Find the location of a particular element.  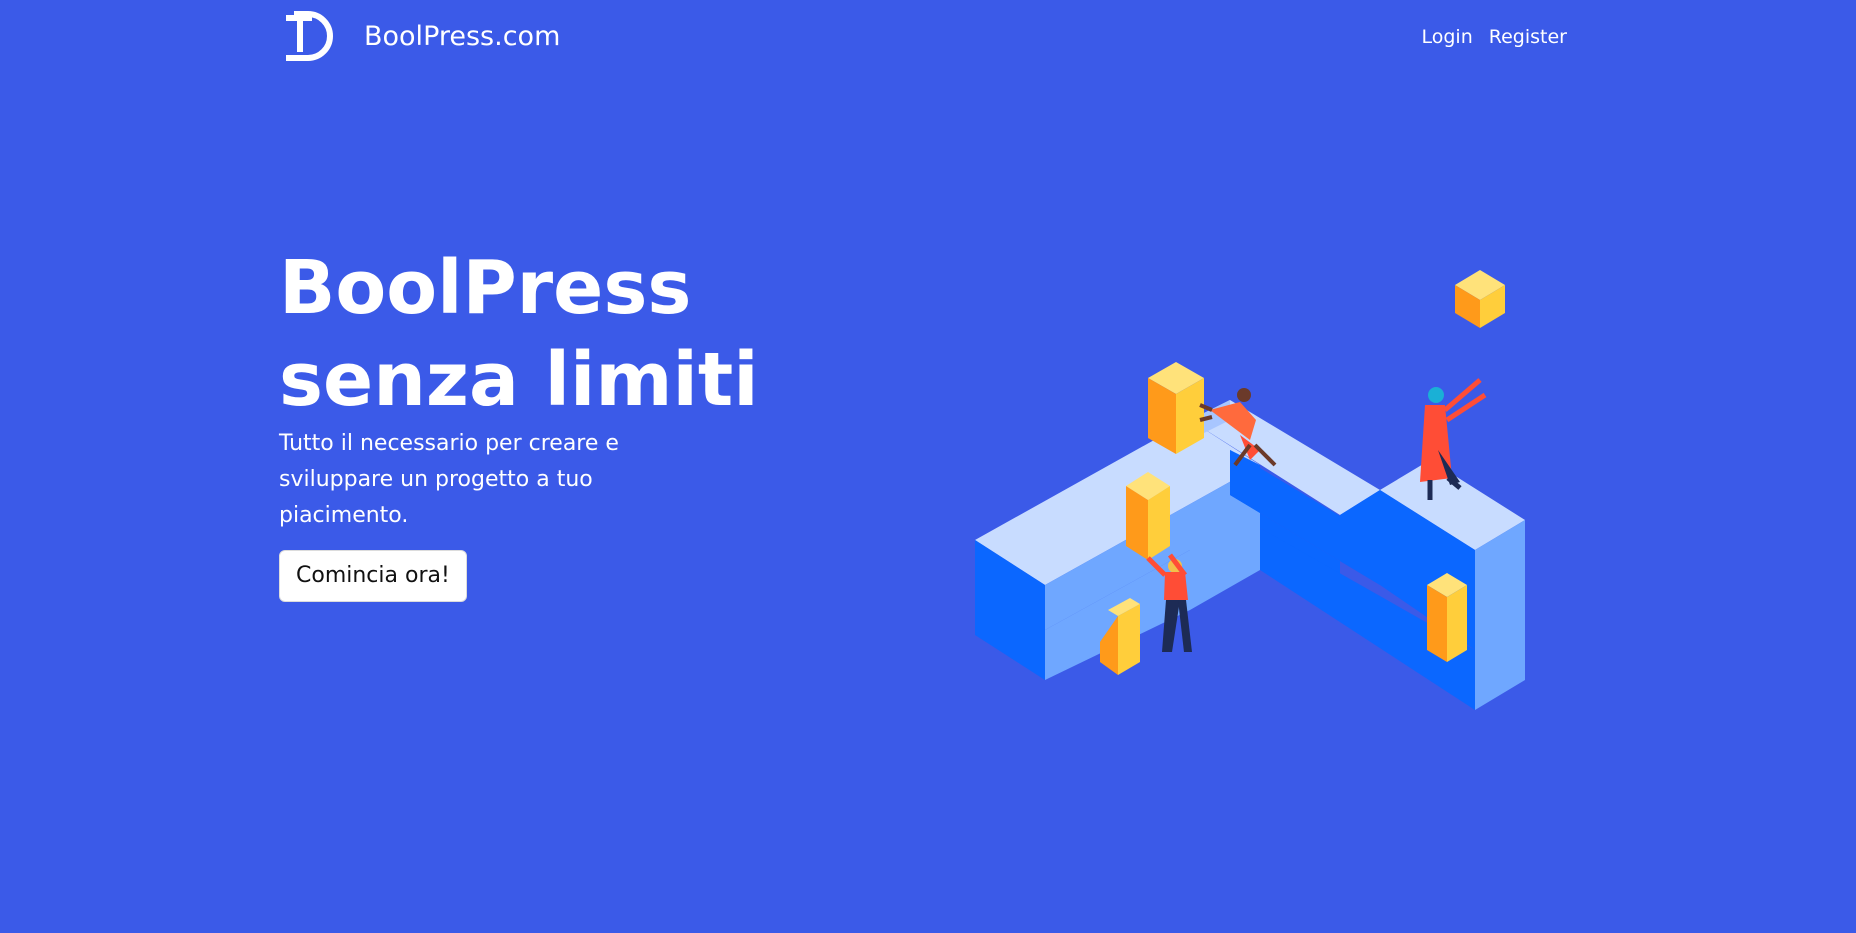

hero-title: BoolPress senza limiti is located at coordinates (519, 334).